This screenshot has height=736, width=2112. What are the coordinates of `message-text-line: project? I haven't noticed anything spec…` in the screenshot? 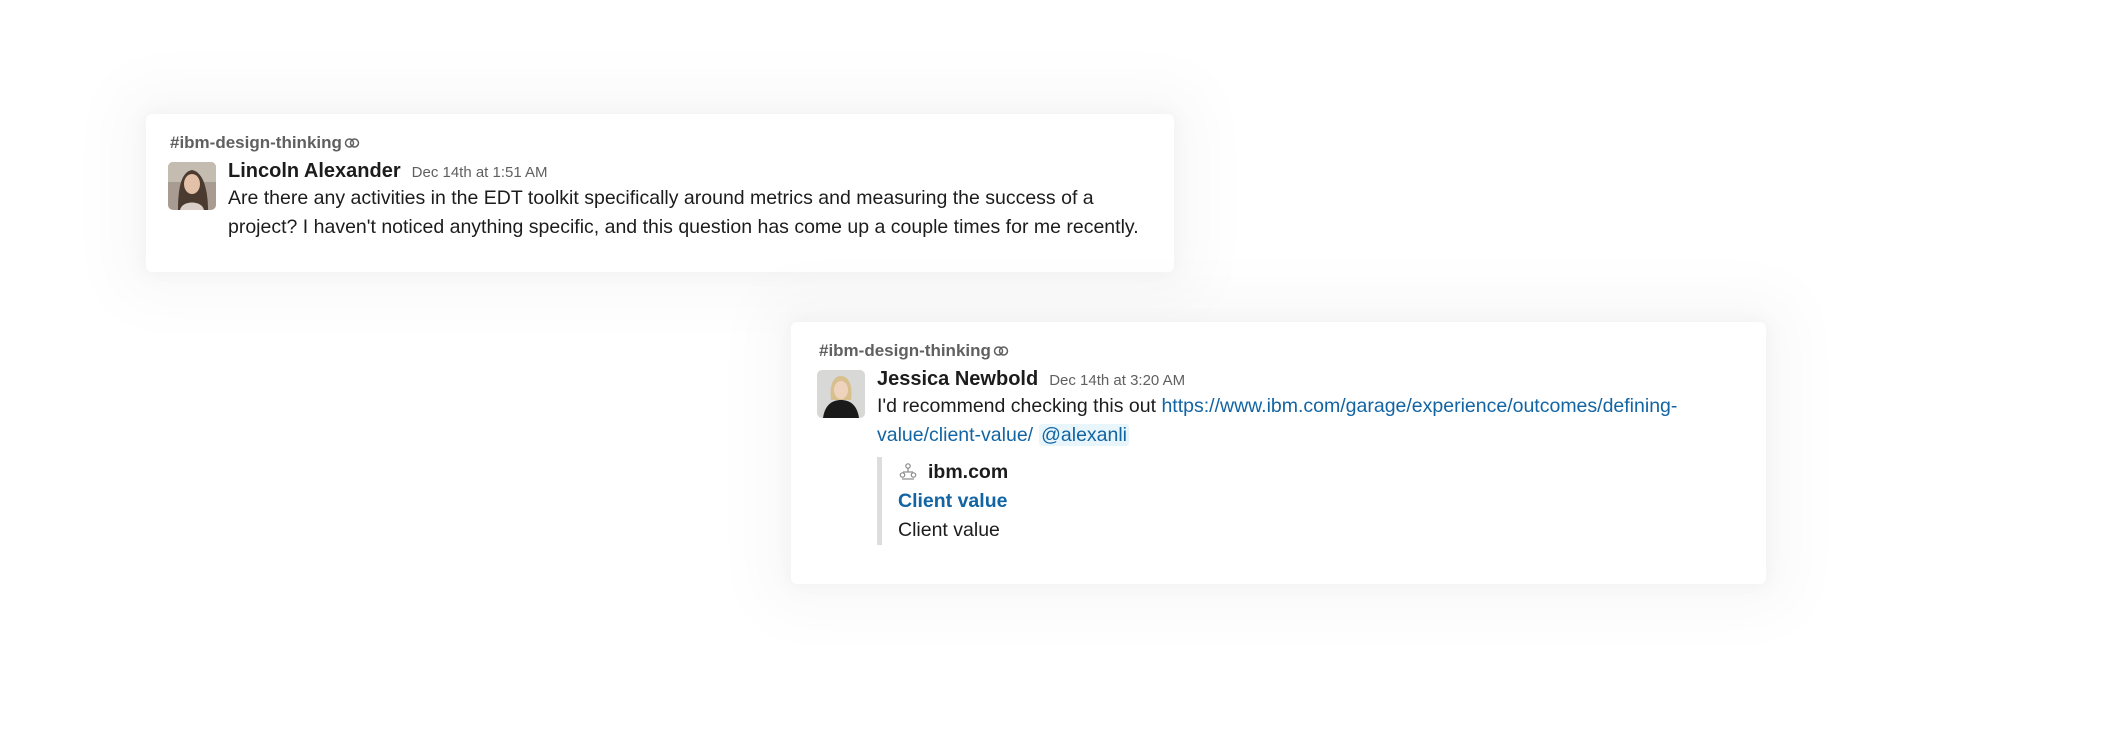 It's located at (683, 227).